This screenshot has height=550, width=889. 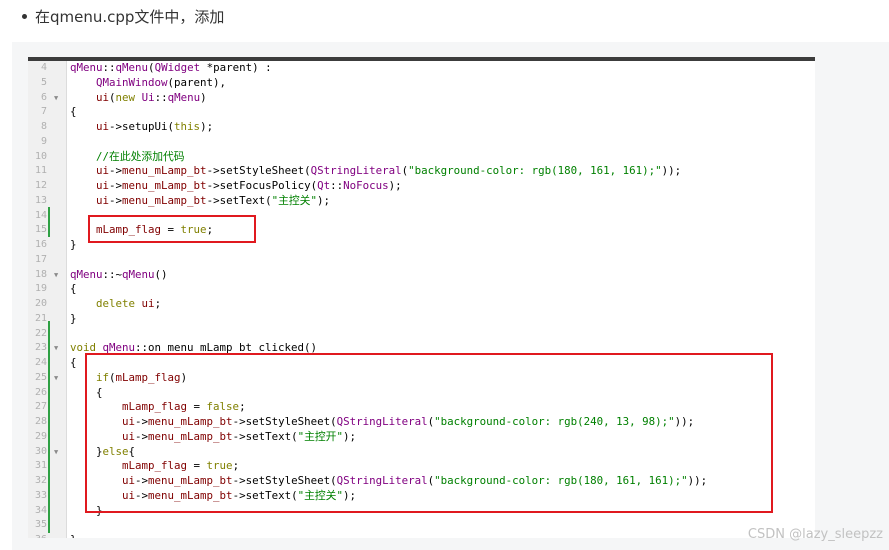 I want to click on code-line: 8 ui->setupUi(this);, so click(x=421, y=127).